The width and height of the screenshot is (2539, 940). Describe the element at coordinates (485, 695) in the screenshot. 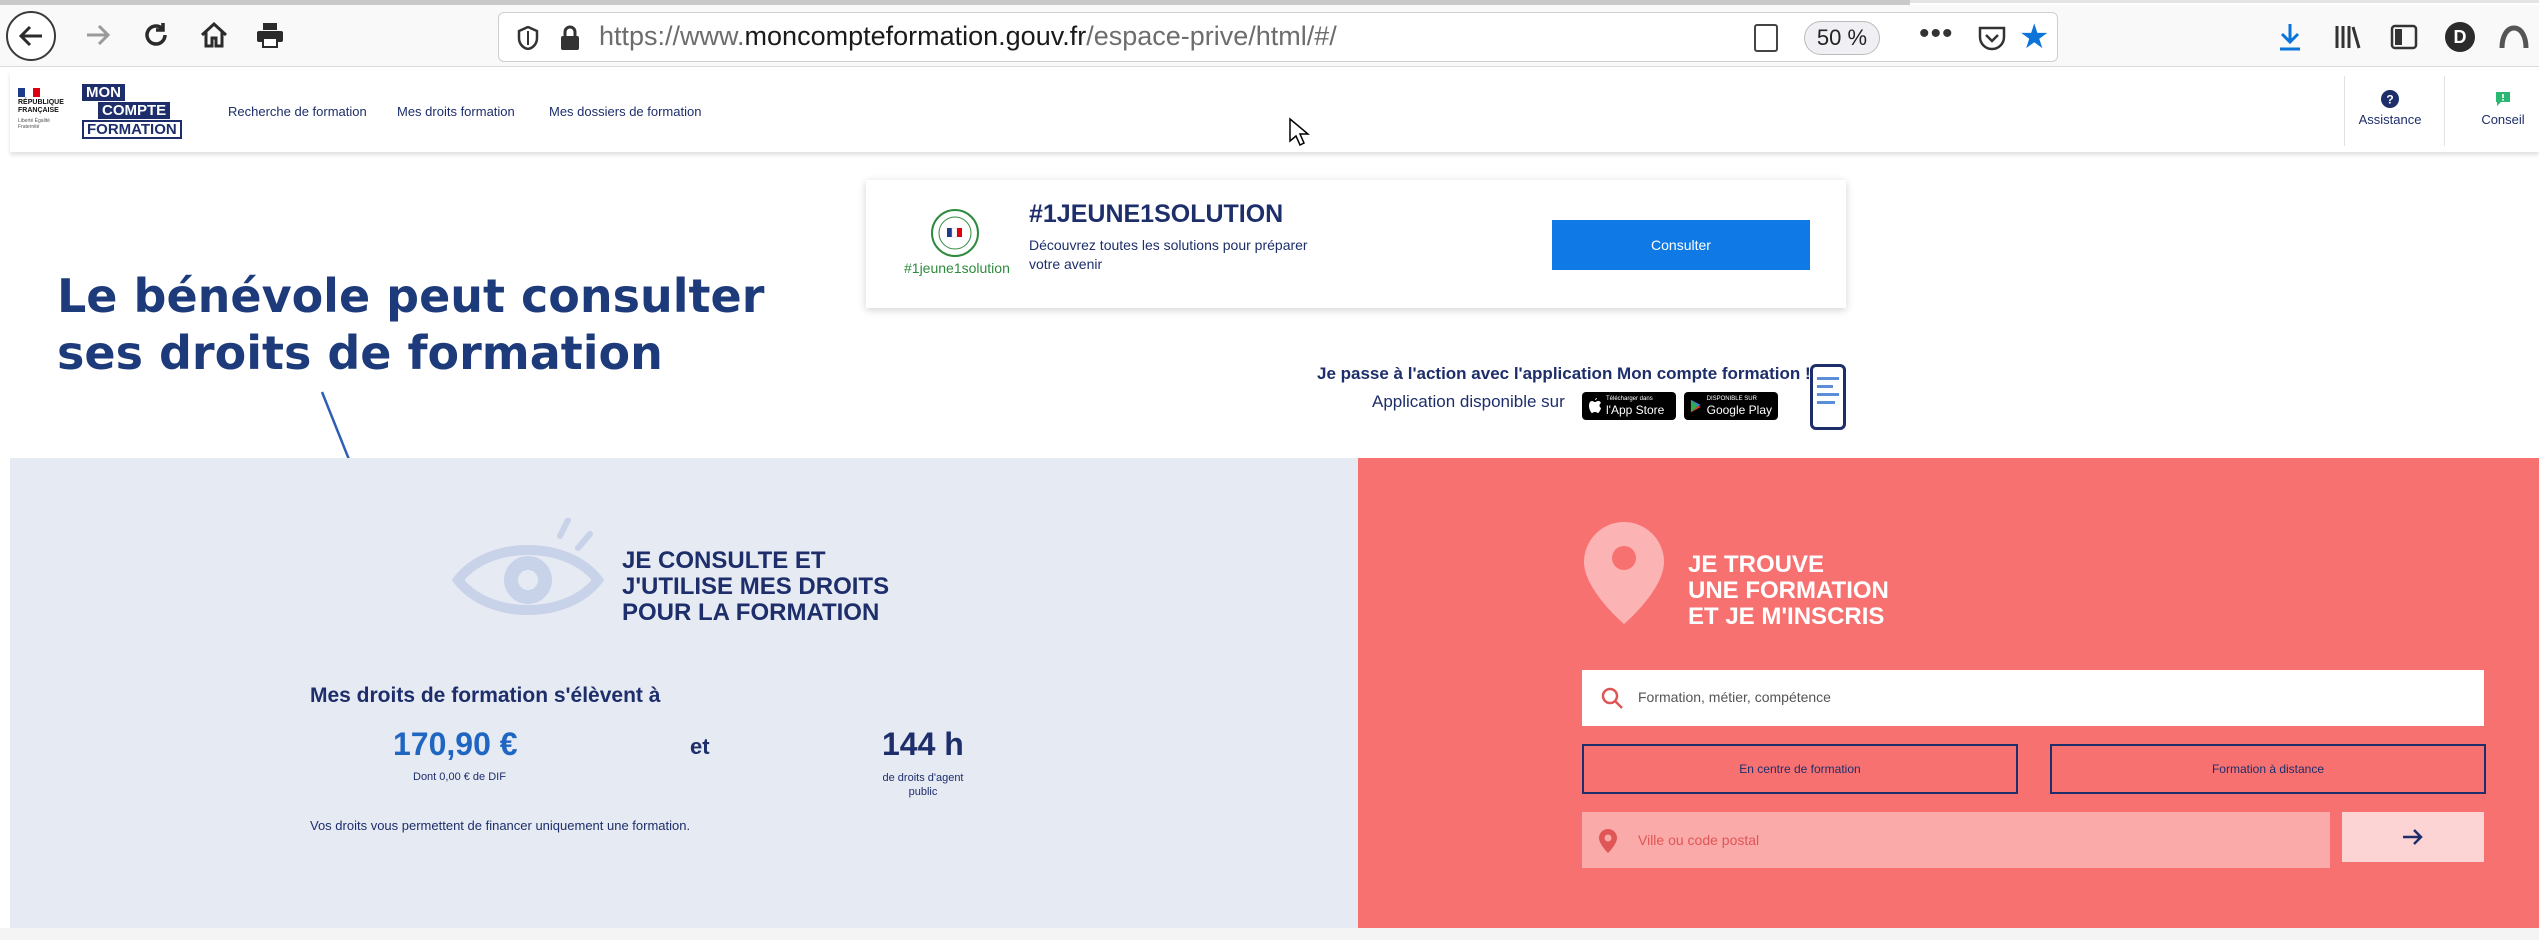

I see `rights-amount-heading: Mes droits de formation s'élèvent à` at that location.